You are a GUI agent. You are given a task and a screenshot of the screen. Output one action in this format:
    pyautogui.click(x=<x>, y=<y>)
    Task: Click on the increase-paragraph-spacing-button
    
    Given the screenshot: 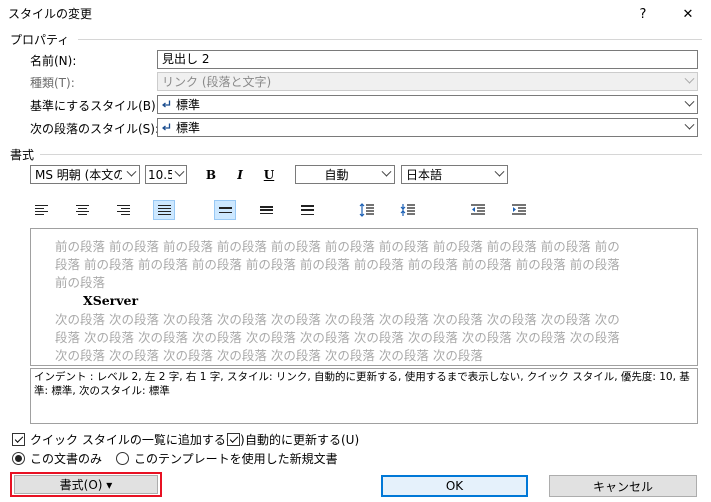 What is the action you would take?
    pyautogui.click(x=367, y=210)
    